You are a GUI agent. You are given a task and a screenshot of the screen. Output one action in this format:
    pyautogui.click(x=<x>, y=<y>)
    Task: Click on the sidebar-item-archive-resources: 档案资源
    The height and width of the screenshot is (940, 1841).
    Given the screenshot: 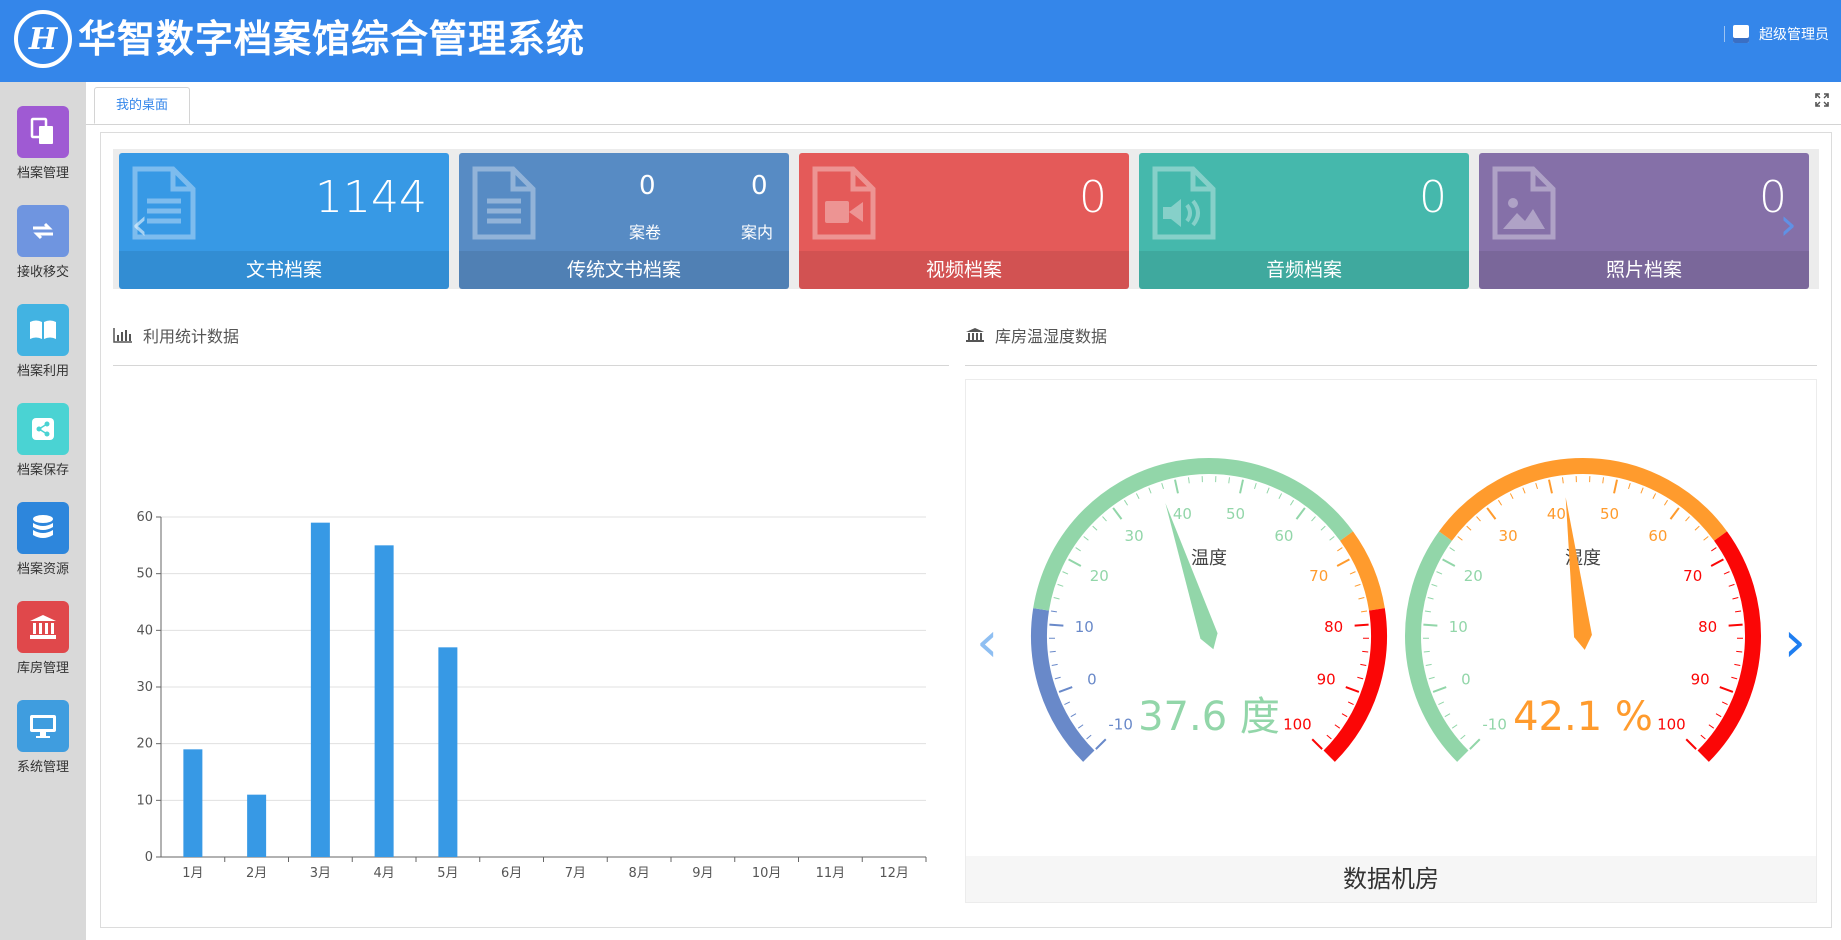 What is the action you would take?
    pyautogui.click(x=43, y=548)
    